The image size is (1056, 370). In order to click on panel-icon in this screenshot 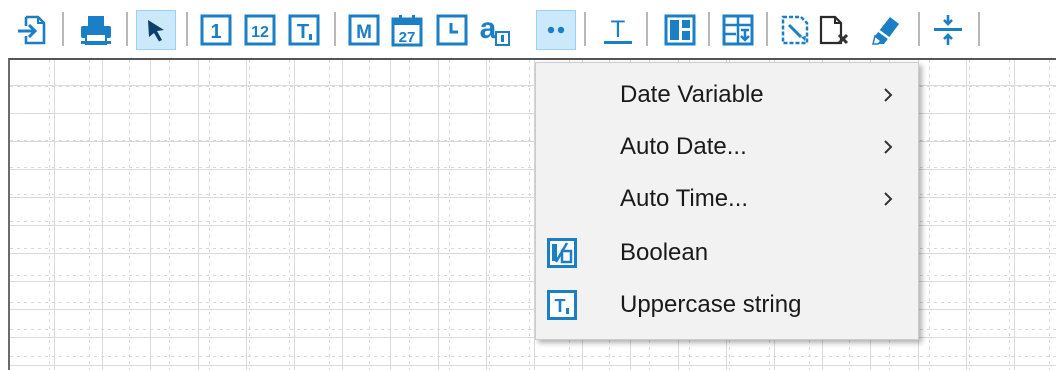, I will do `click(680, 30)`.